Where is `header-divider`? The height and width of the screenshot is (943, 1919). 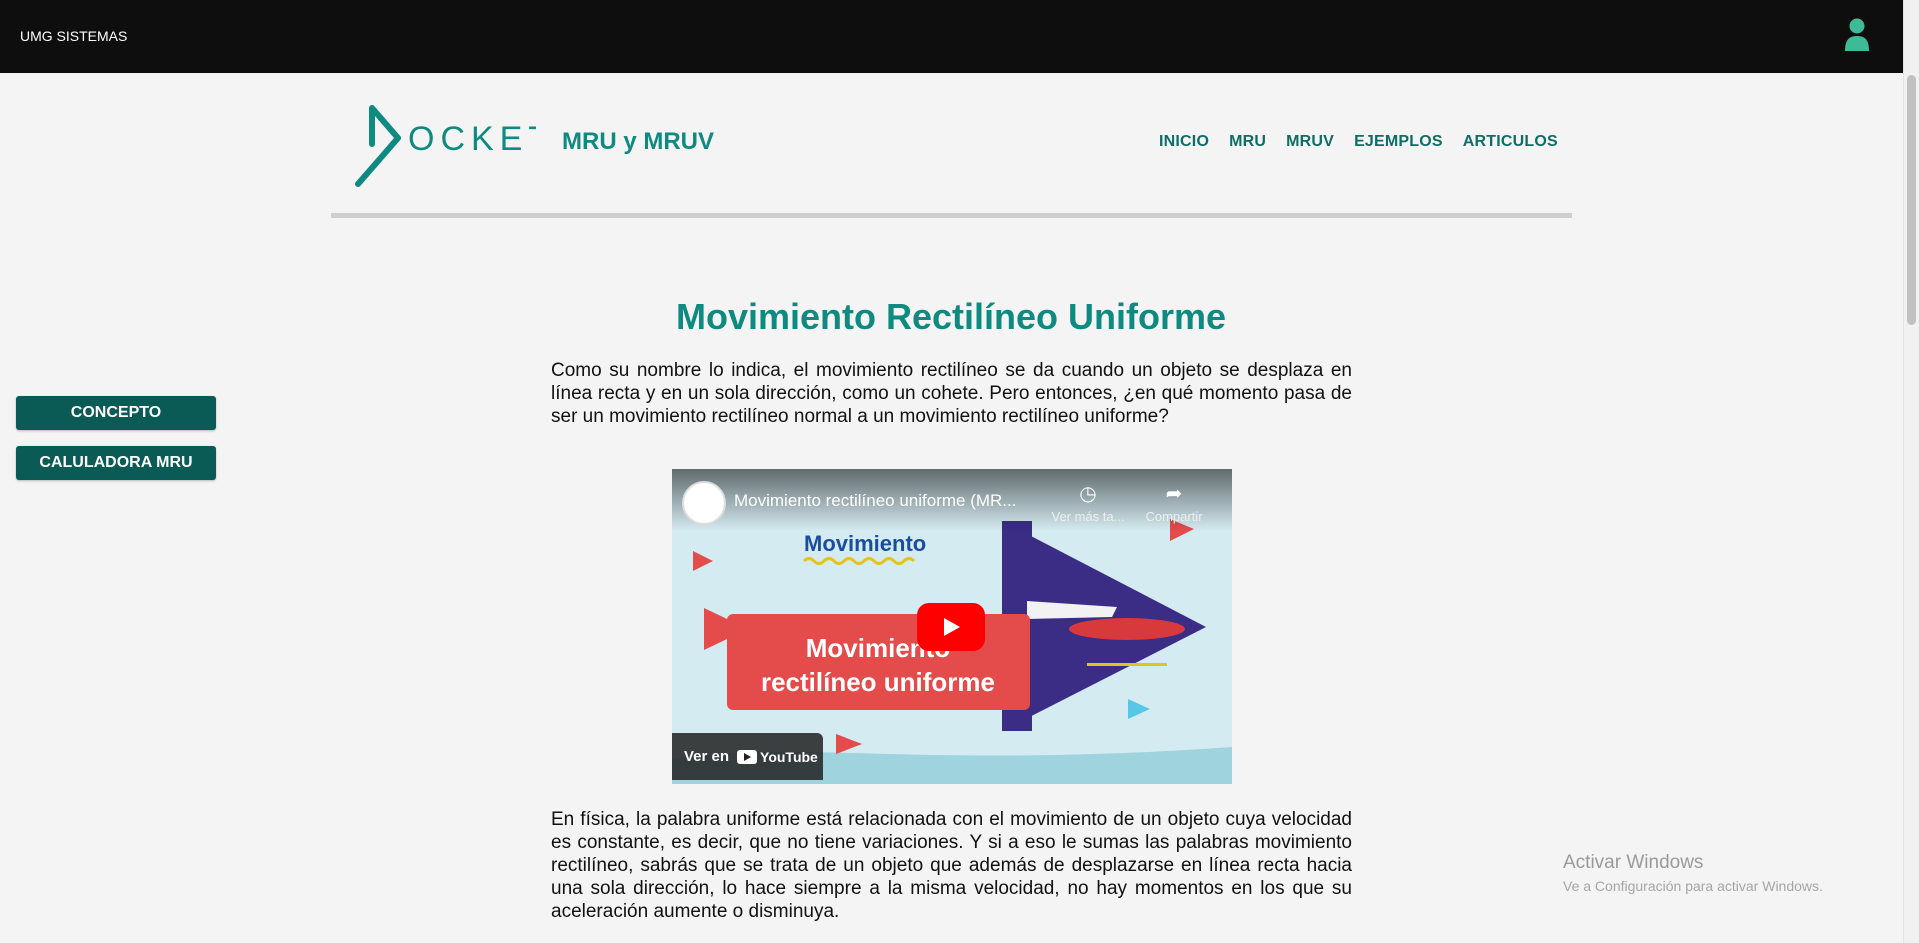 header-divider is located at coordinates (951, 215).